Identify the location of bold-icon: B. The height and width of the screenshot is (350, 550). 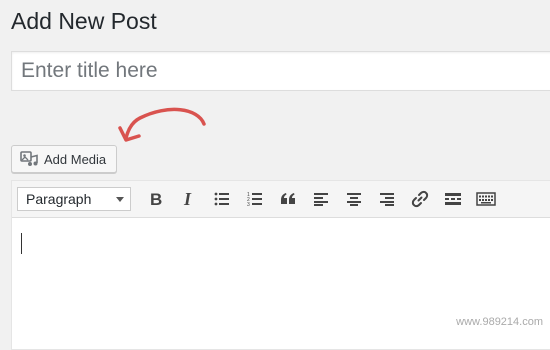
(156, 199).